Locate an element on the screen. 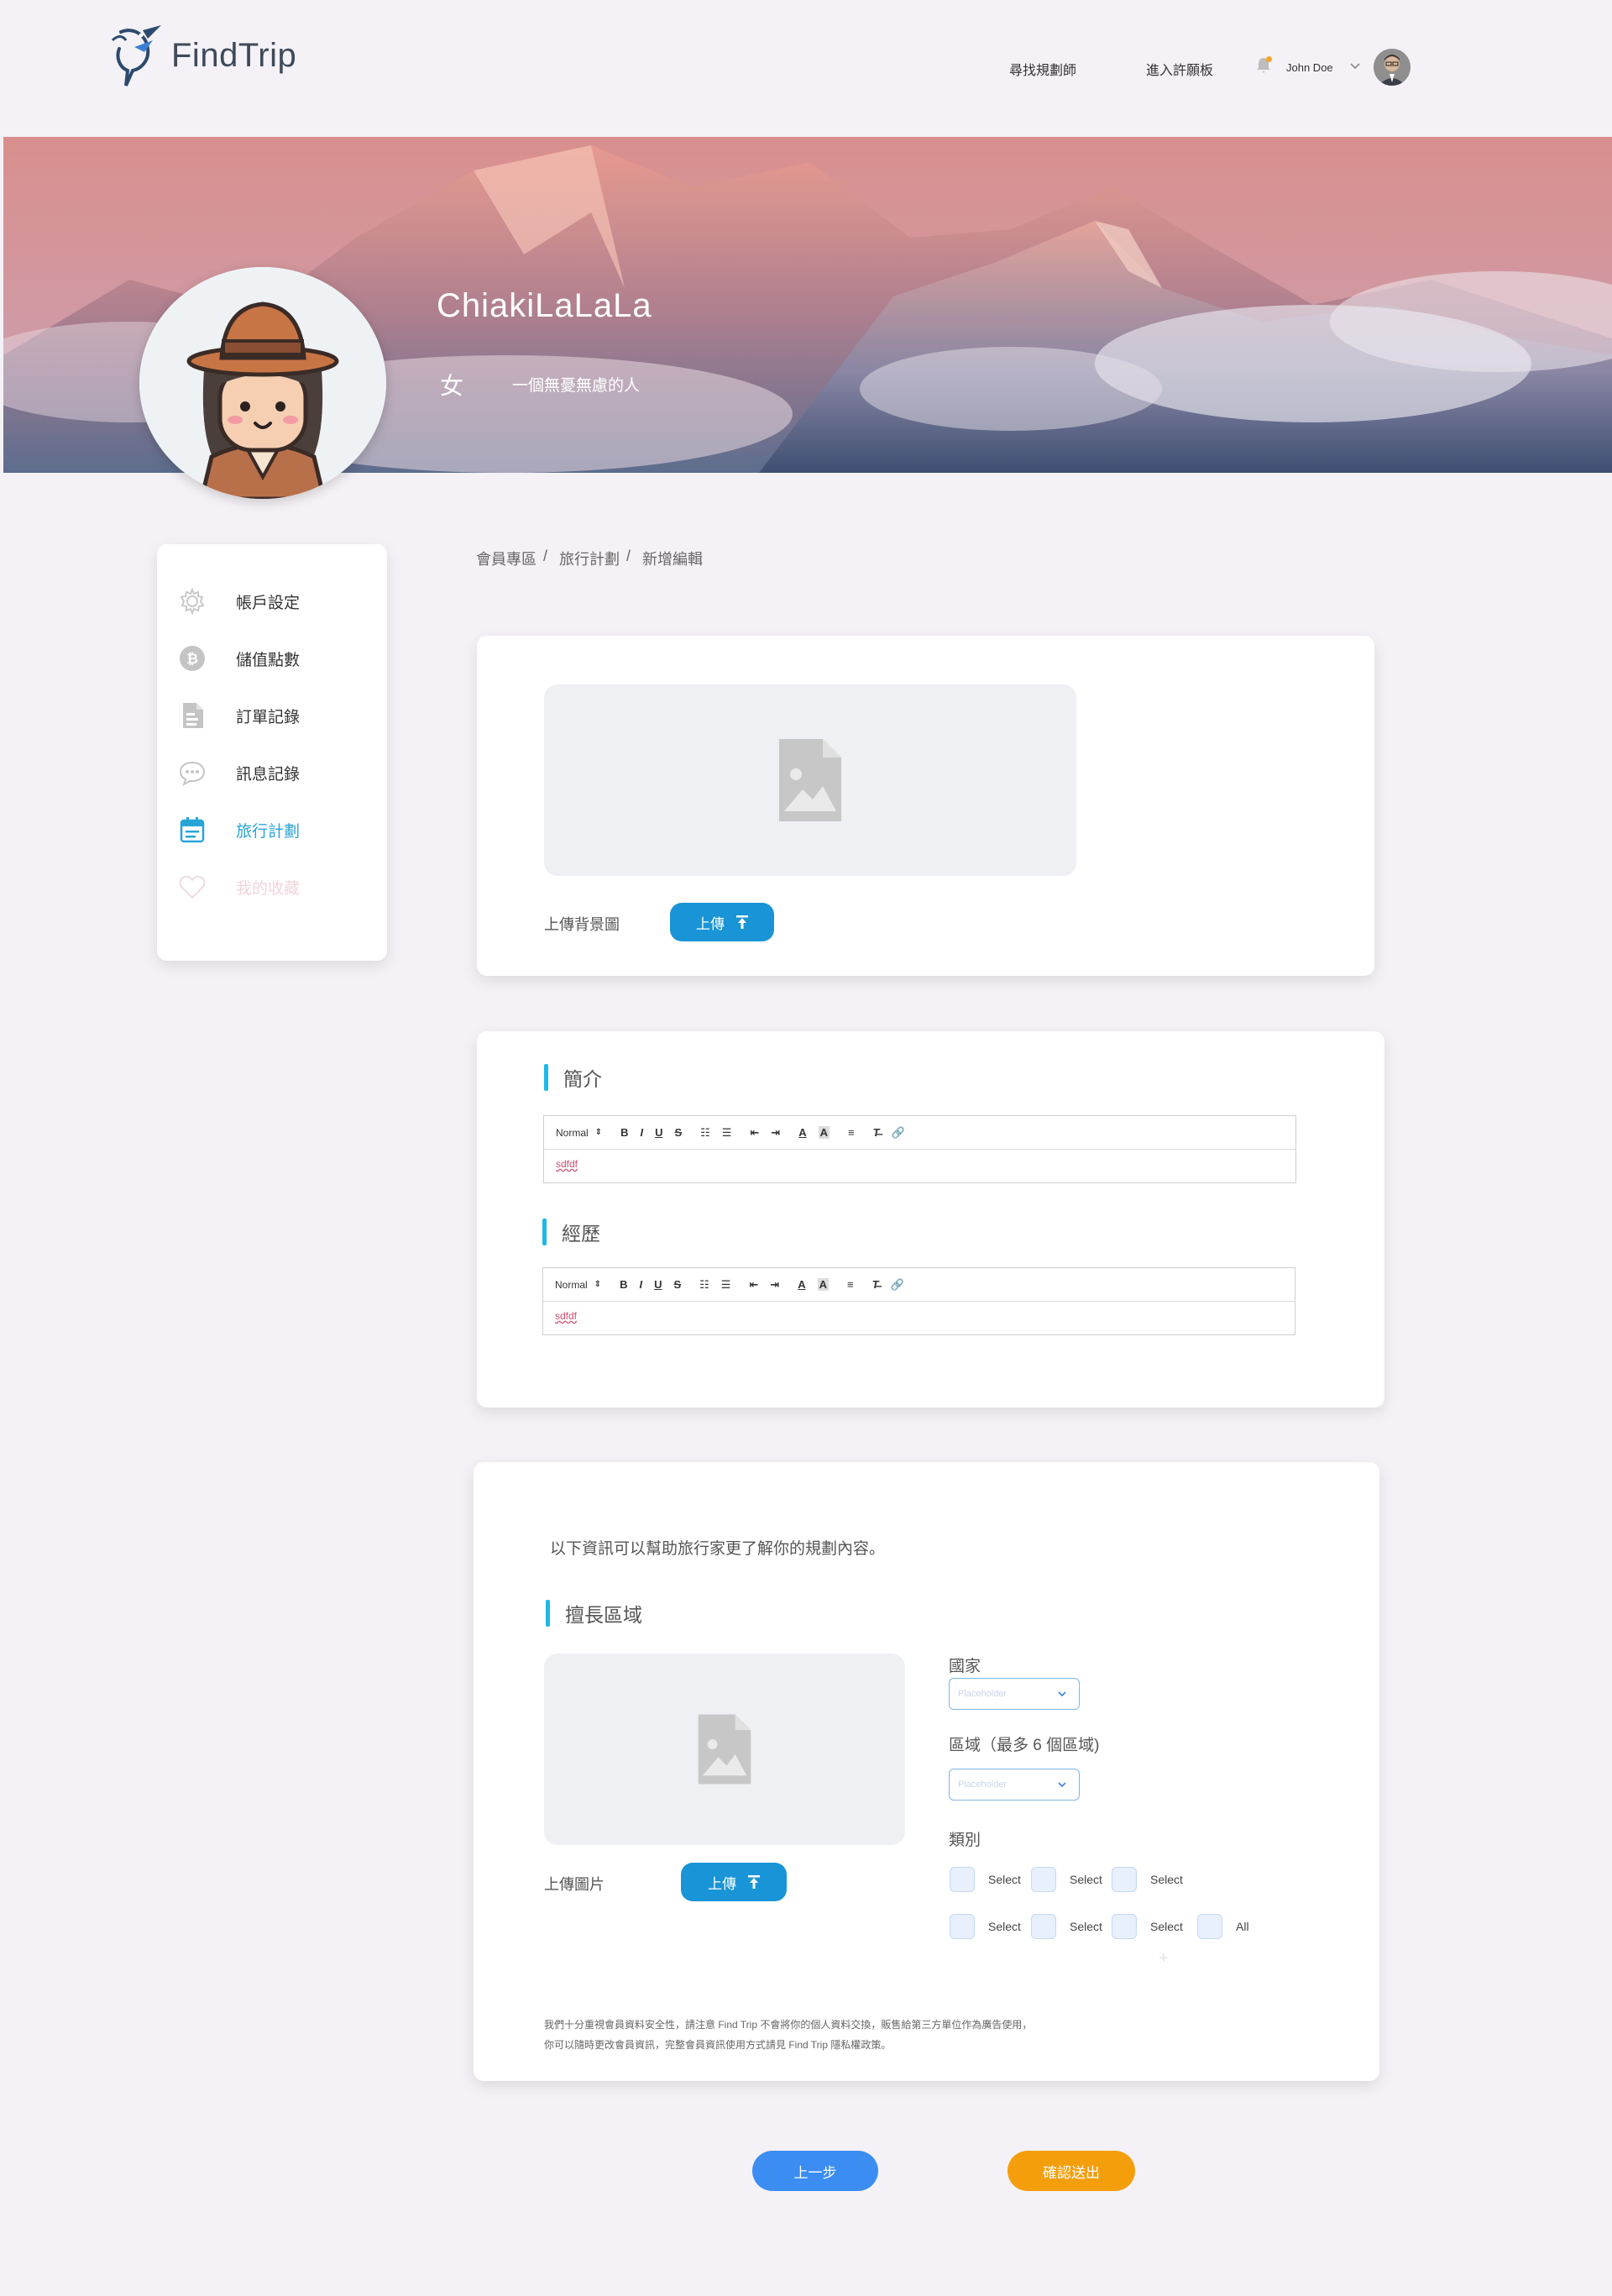 This screenshot has height=2296, width=1612. sidebar-item-favorites: 我的收藏 is located at coordinates (238, 887).